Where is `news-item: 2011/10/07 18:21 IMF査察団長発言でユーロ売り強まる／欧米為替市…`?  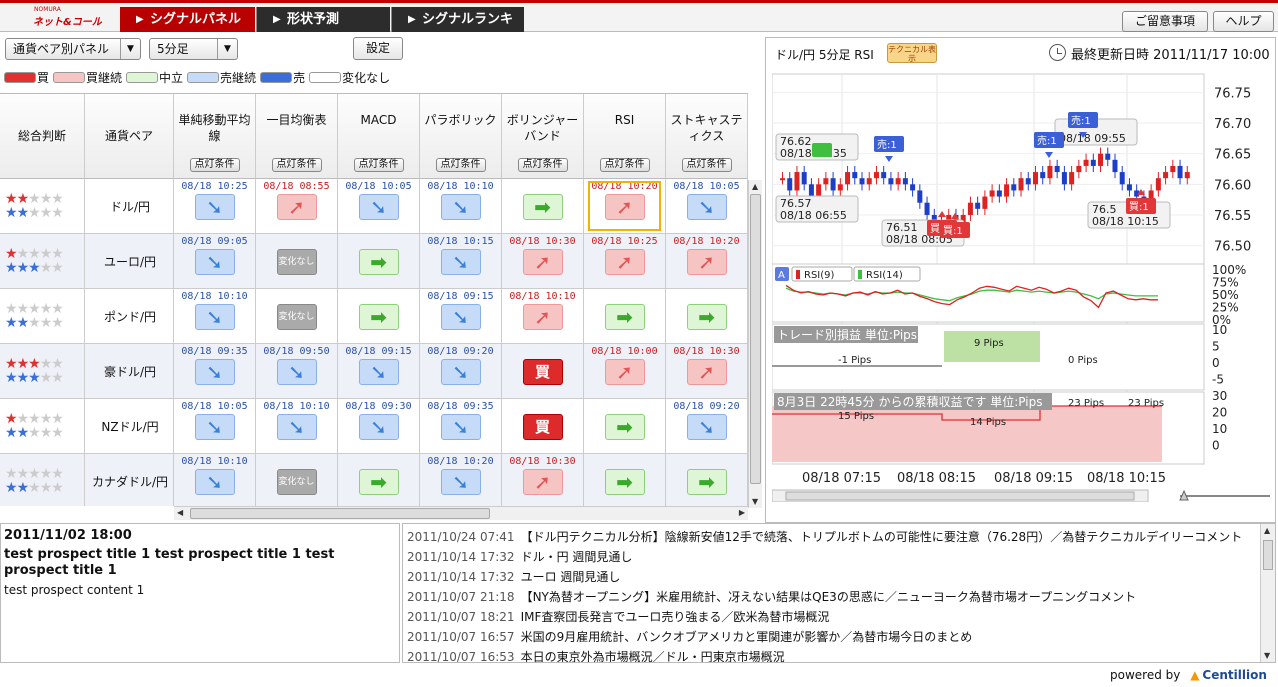 news-item: 2011/10/07 18:21 IMF査察団長発言でユーロ売り強まる／欧米為替市… is located at coordinates (618, 617).